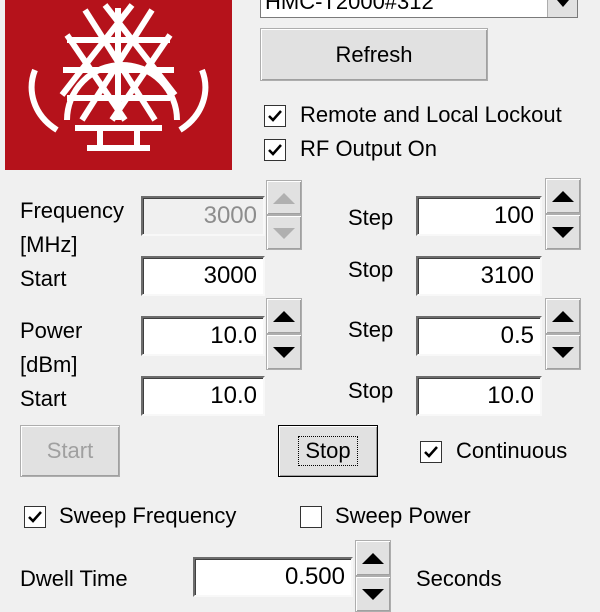 This screenshot has width=600, height=612. I want to click on frequency-down-button, so click(284, 232).